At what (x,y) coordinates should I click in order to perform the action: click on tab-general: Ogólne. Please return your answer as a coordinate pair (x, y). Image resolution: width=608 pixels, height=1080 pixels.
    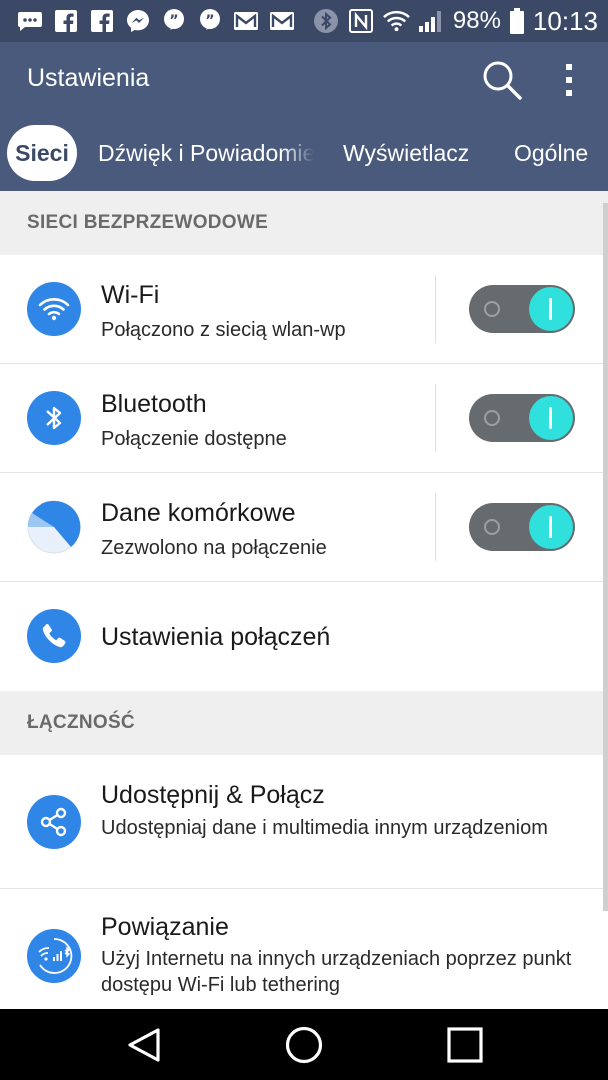
    Looking at the image, I should click on (551, 153).